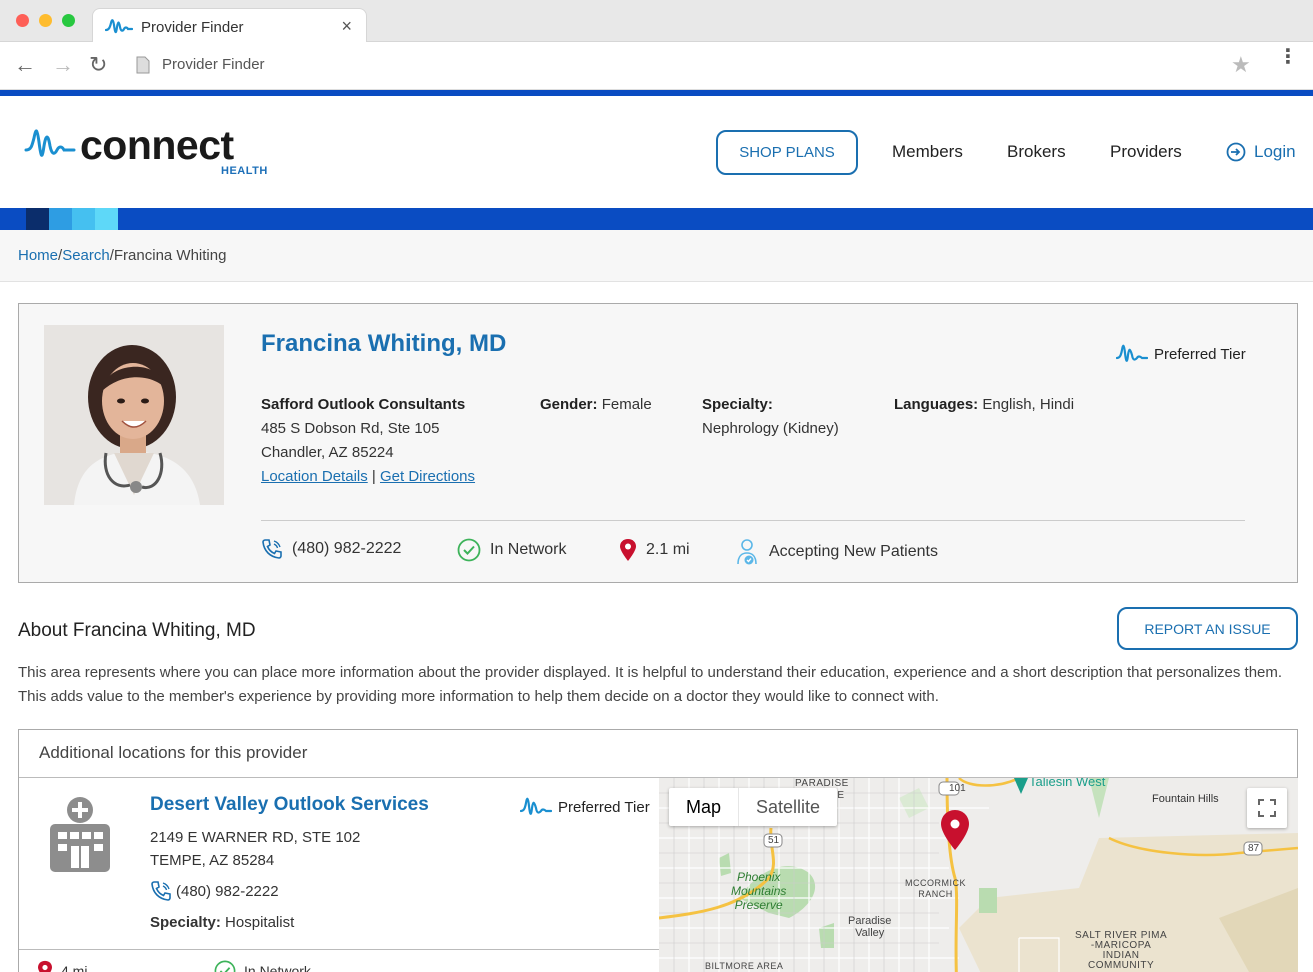 The image size is (1313, 972). Describe the element at coordinates (935, 888) in the screenshot. I see `map-label-mccormick: MCCORMICK RANCH` at that location.